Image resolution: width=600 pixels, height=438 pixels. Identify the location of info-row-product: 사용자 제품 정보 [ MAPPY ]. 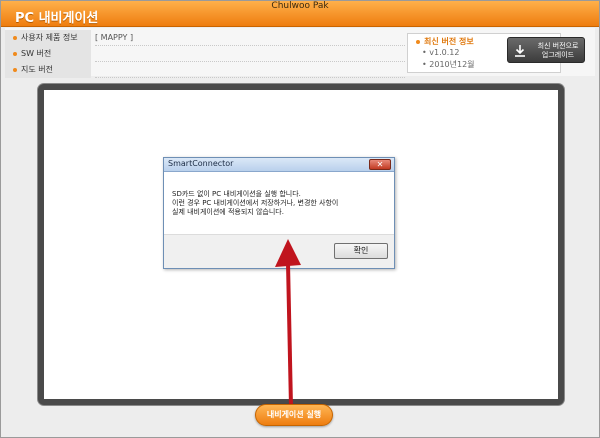
(205, 38).